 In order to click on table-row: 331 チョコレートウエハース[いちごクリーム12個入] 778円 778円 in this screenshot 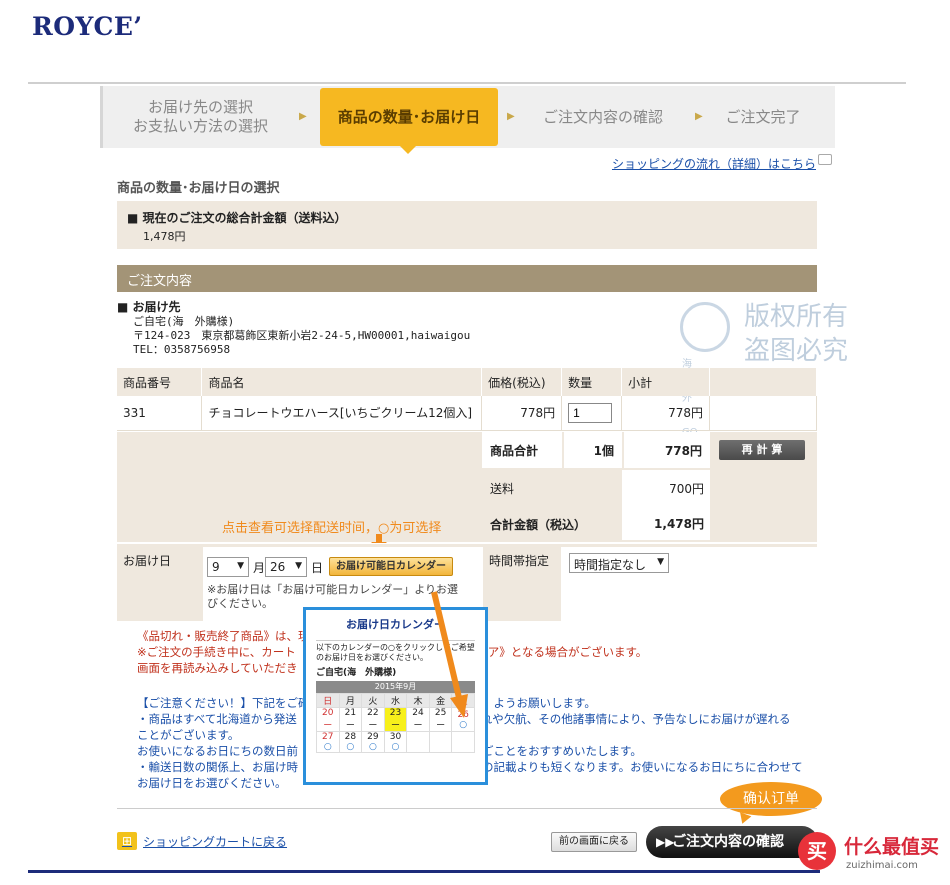, I will do `click(467, 413)`.